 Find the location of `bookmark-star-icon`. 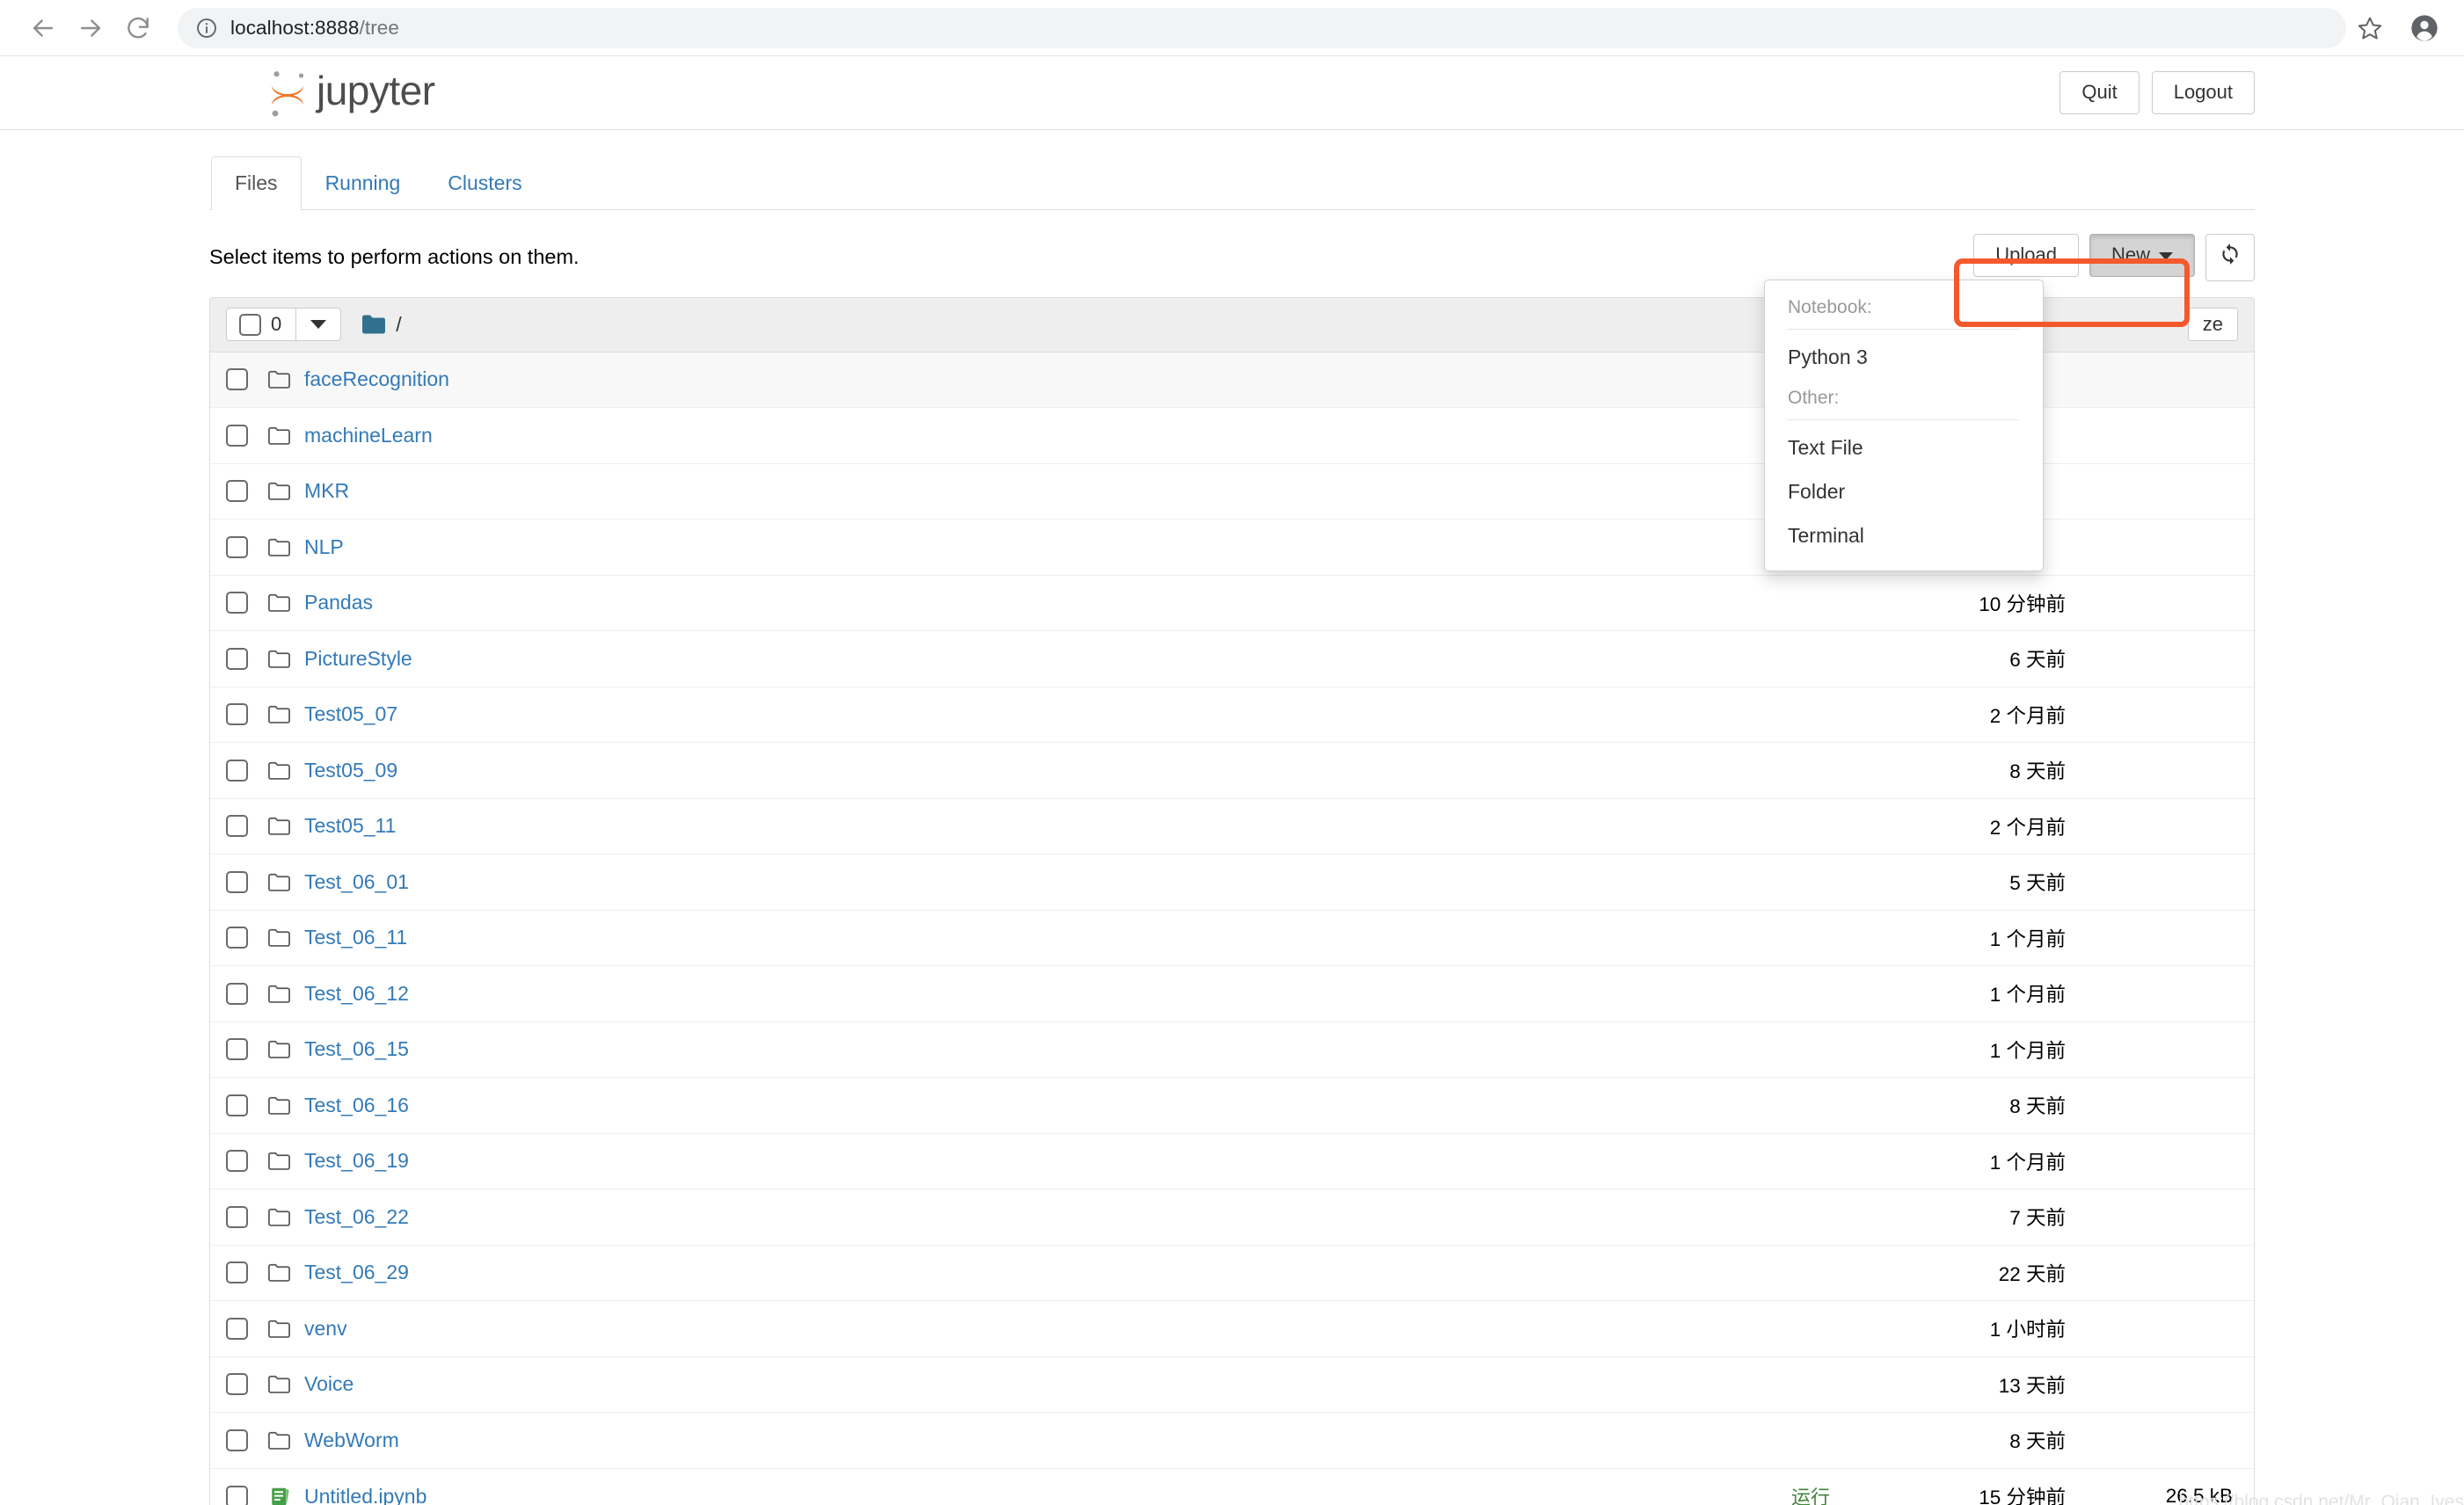

bookmark-star-icon is located at coordinates (2370, 28).